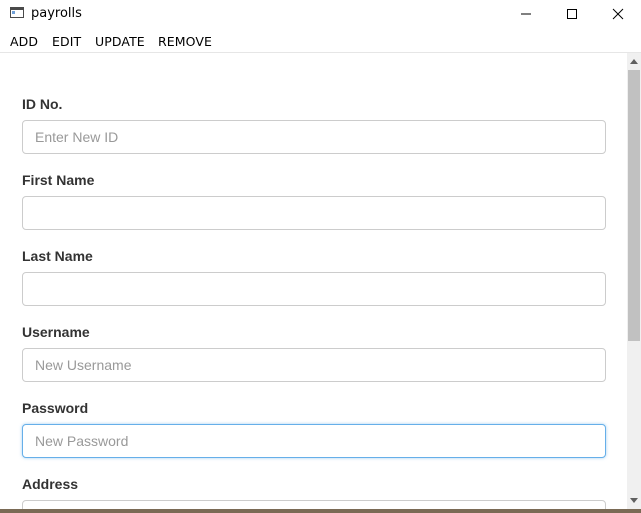  Describe the element at coordinates (314, 289) in the screenshot. I see `last-name-input` at that location.